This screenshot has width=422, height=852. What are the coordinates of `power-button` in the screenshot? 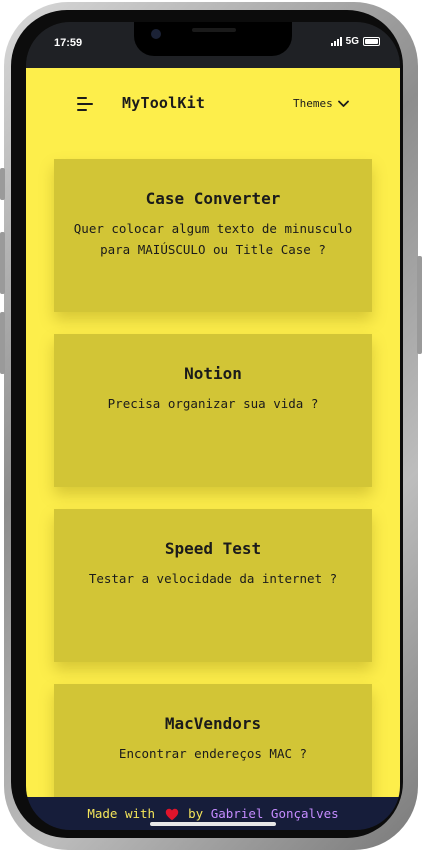 It's located at (419, 305).